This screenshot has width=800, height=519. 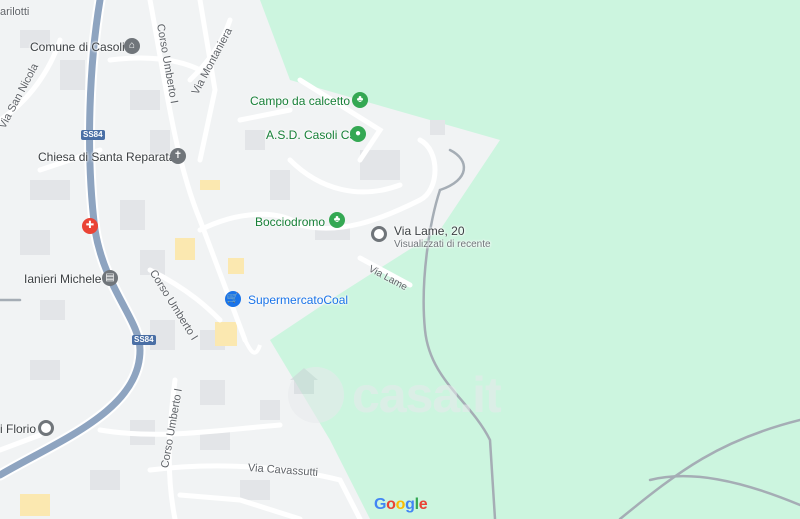 What do you see at coordinates (379, 234) in the screenshot?
I see `recent-location-icon` at bounding box center [379, 234].